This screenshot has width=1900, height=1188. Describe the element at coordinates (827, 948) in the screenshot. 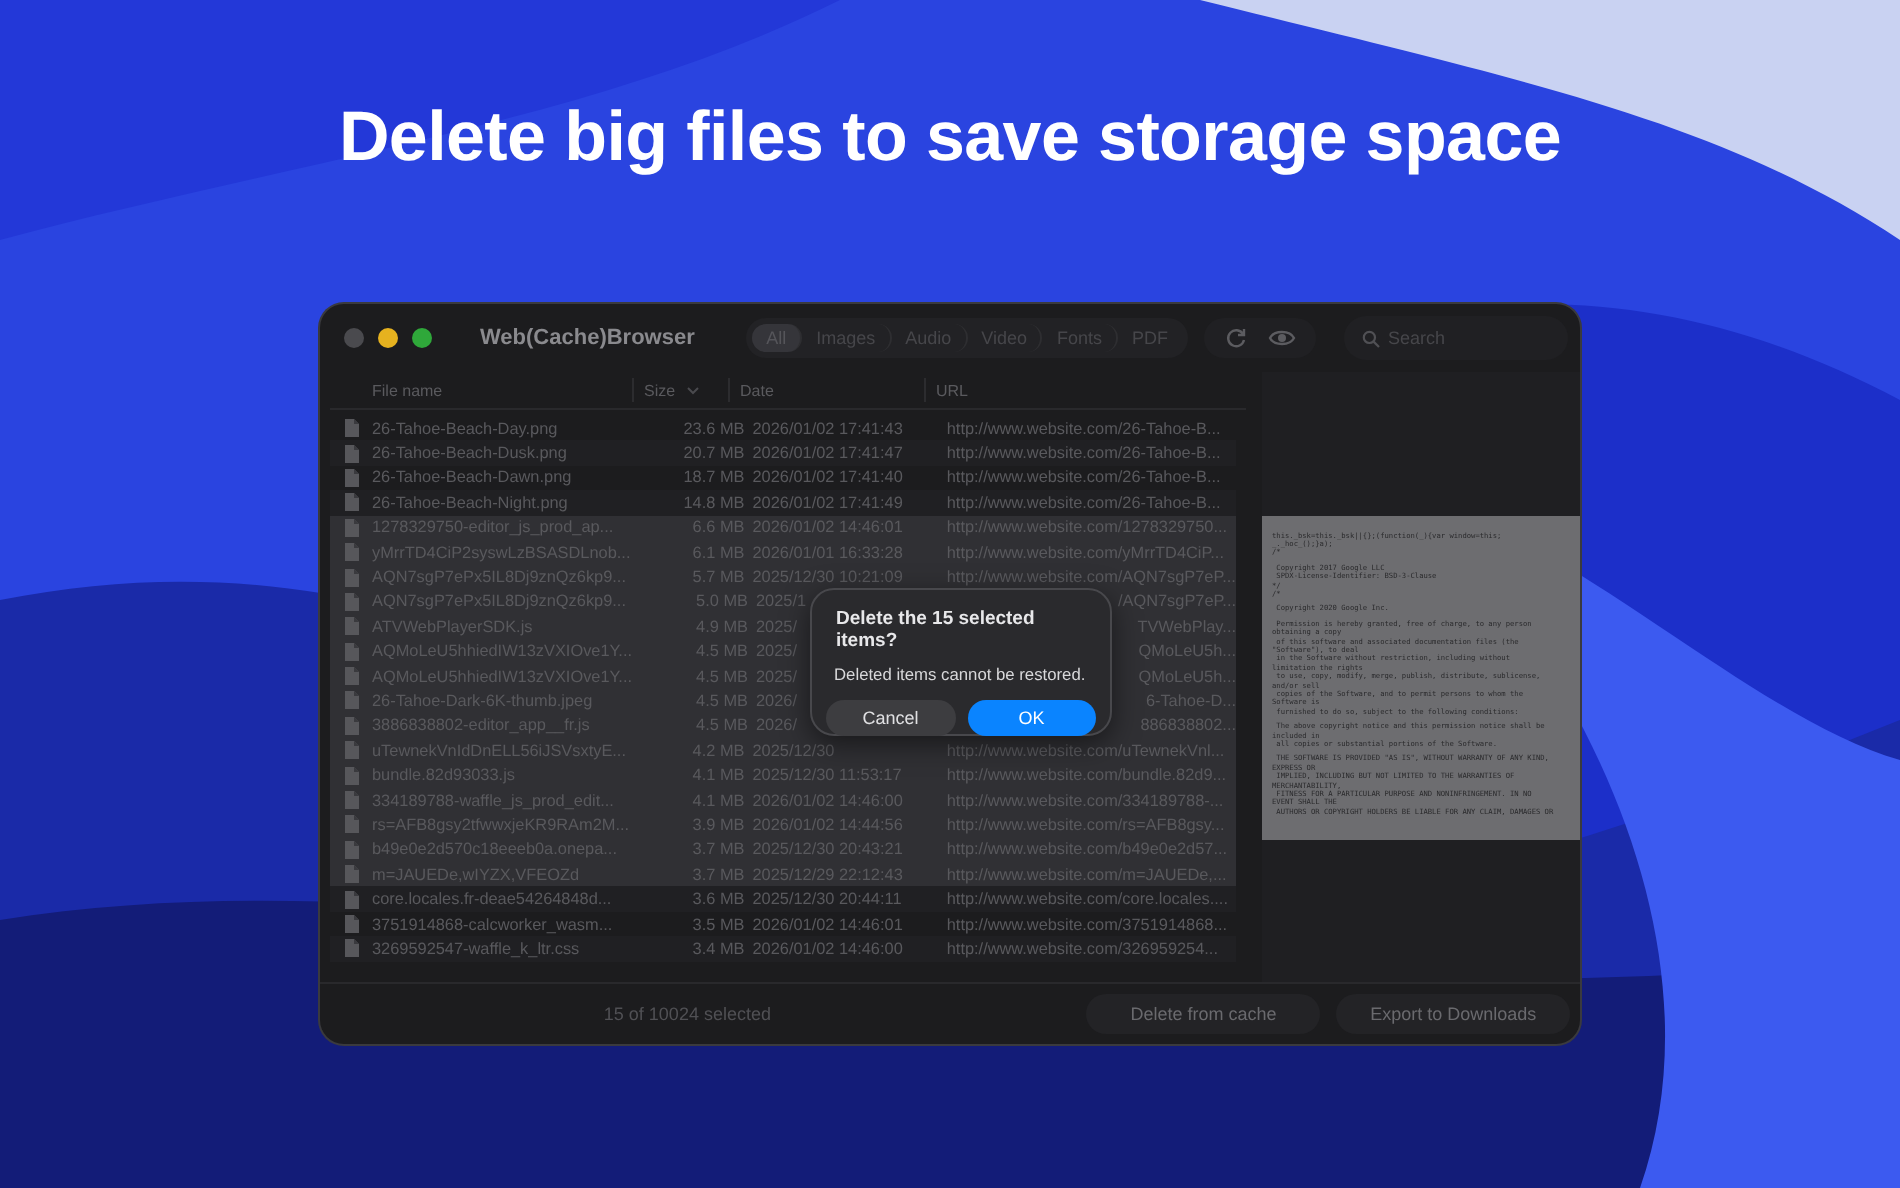

I see `table-cell-text: 2026/01/02 14:46:00` at that location.